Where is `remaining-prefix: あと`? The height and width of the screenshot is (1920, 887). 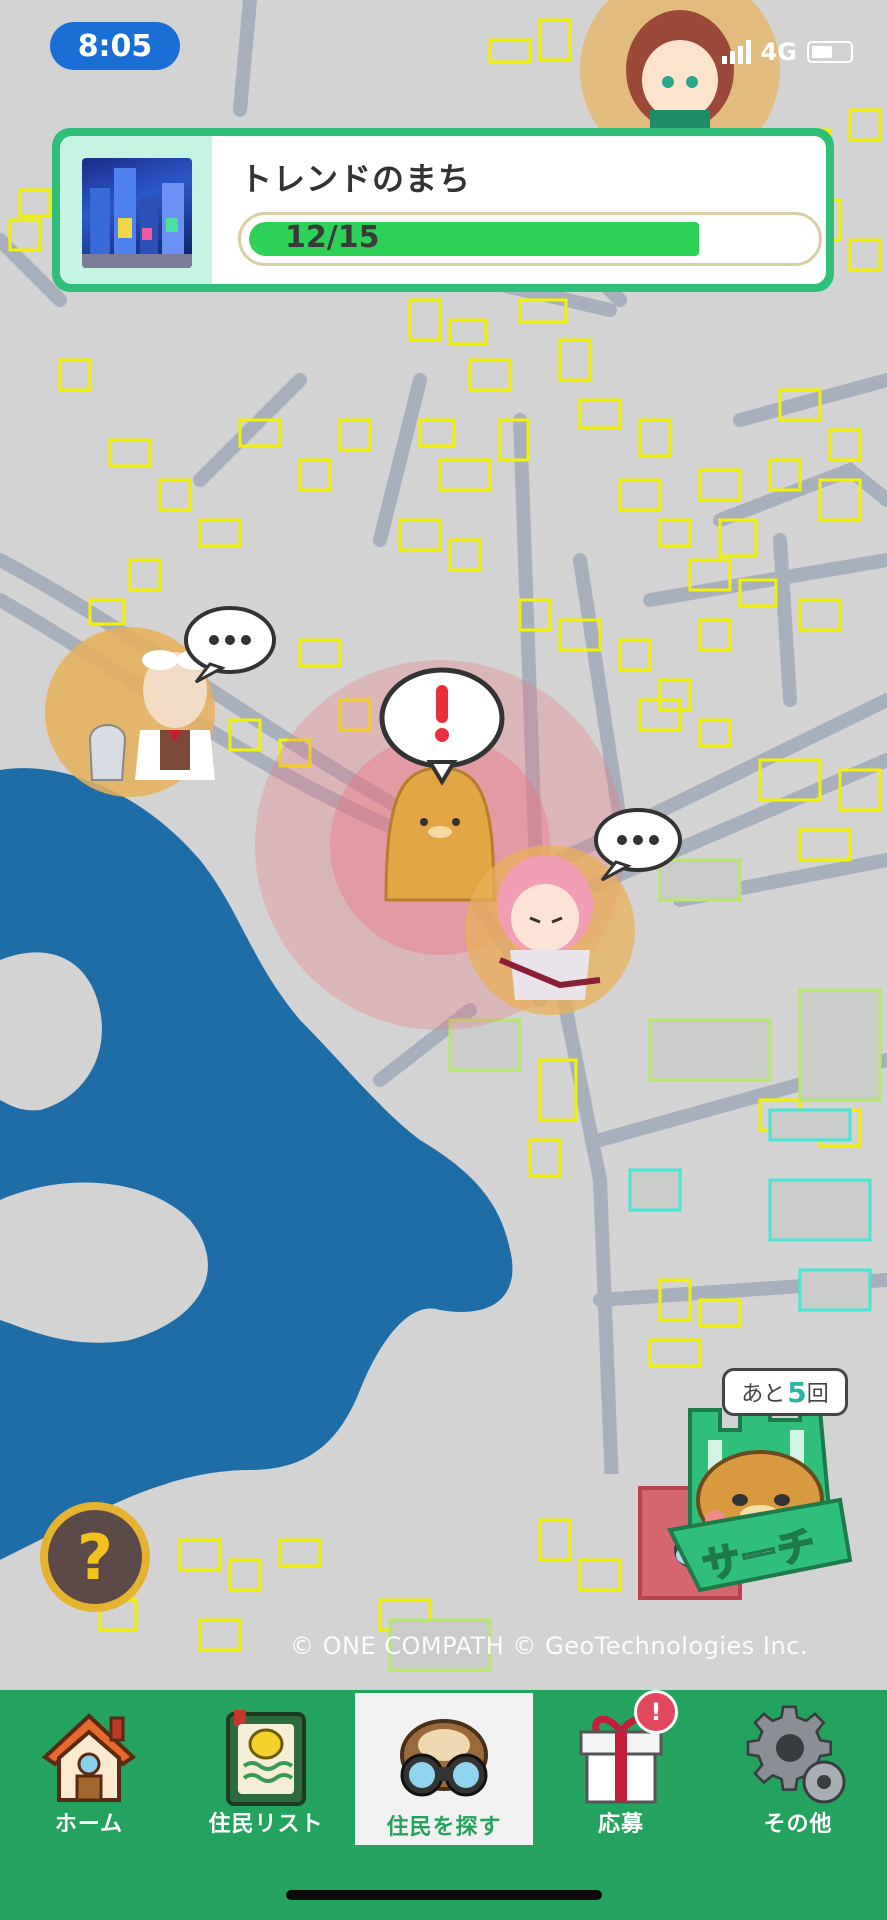
remaining-prefix: あと is located at coordinates (763, 1394).